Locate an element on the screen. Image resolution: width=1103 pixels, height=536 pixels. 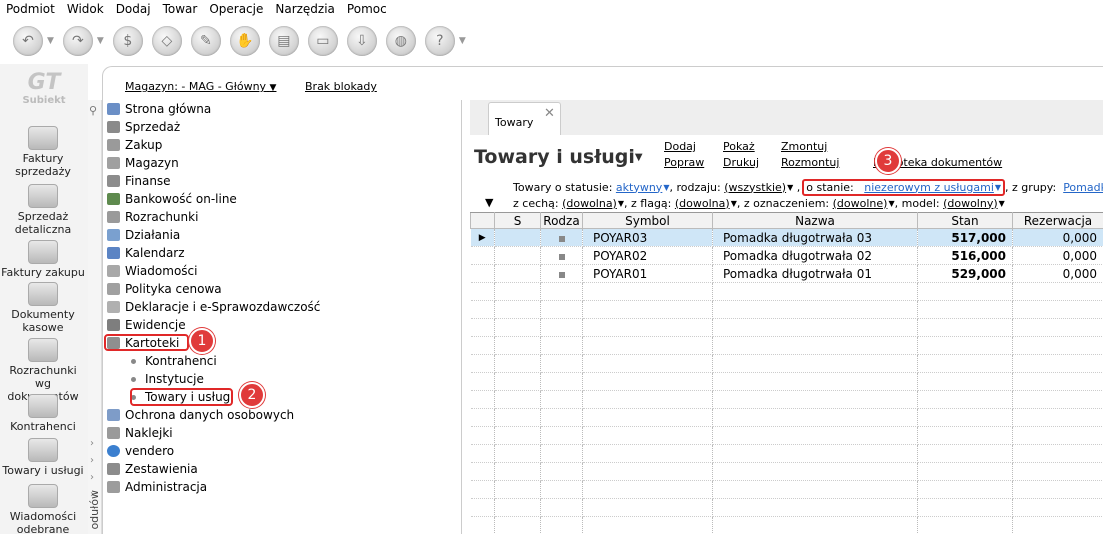
admin-icon is located at coordinates (113, 487).